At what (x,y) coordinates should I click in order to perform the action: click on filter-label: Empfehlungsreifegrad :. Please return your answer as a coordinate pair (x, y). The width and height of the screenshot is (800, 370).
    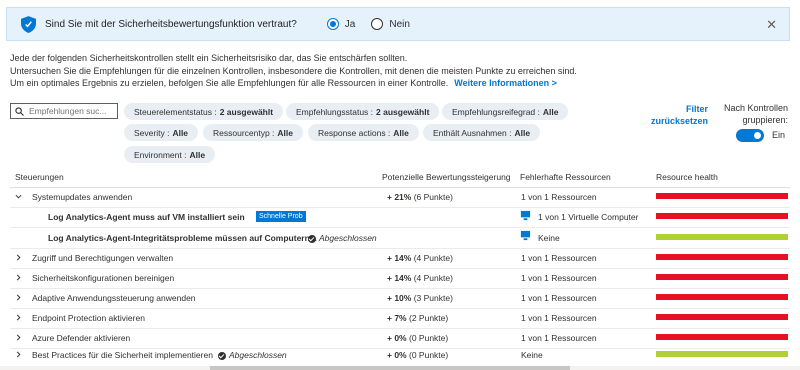
    Looking at the image, I should click on (496, 111).